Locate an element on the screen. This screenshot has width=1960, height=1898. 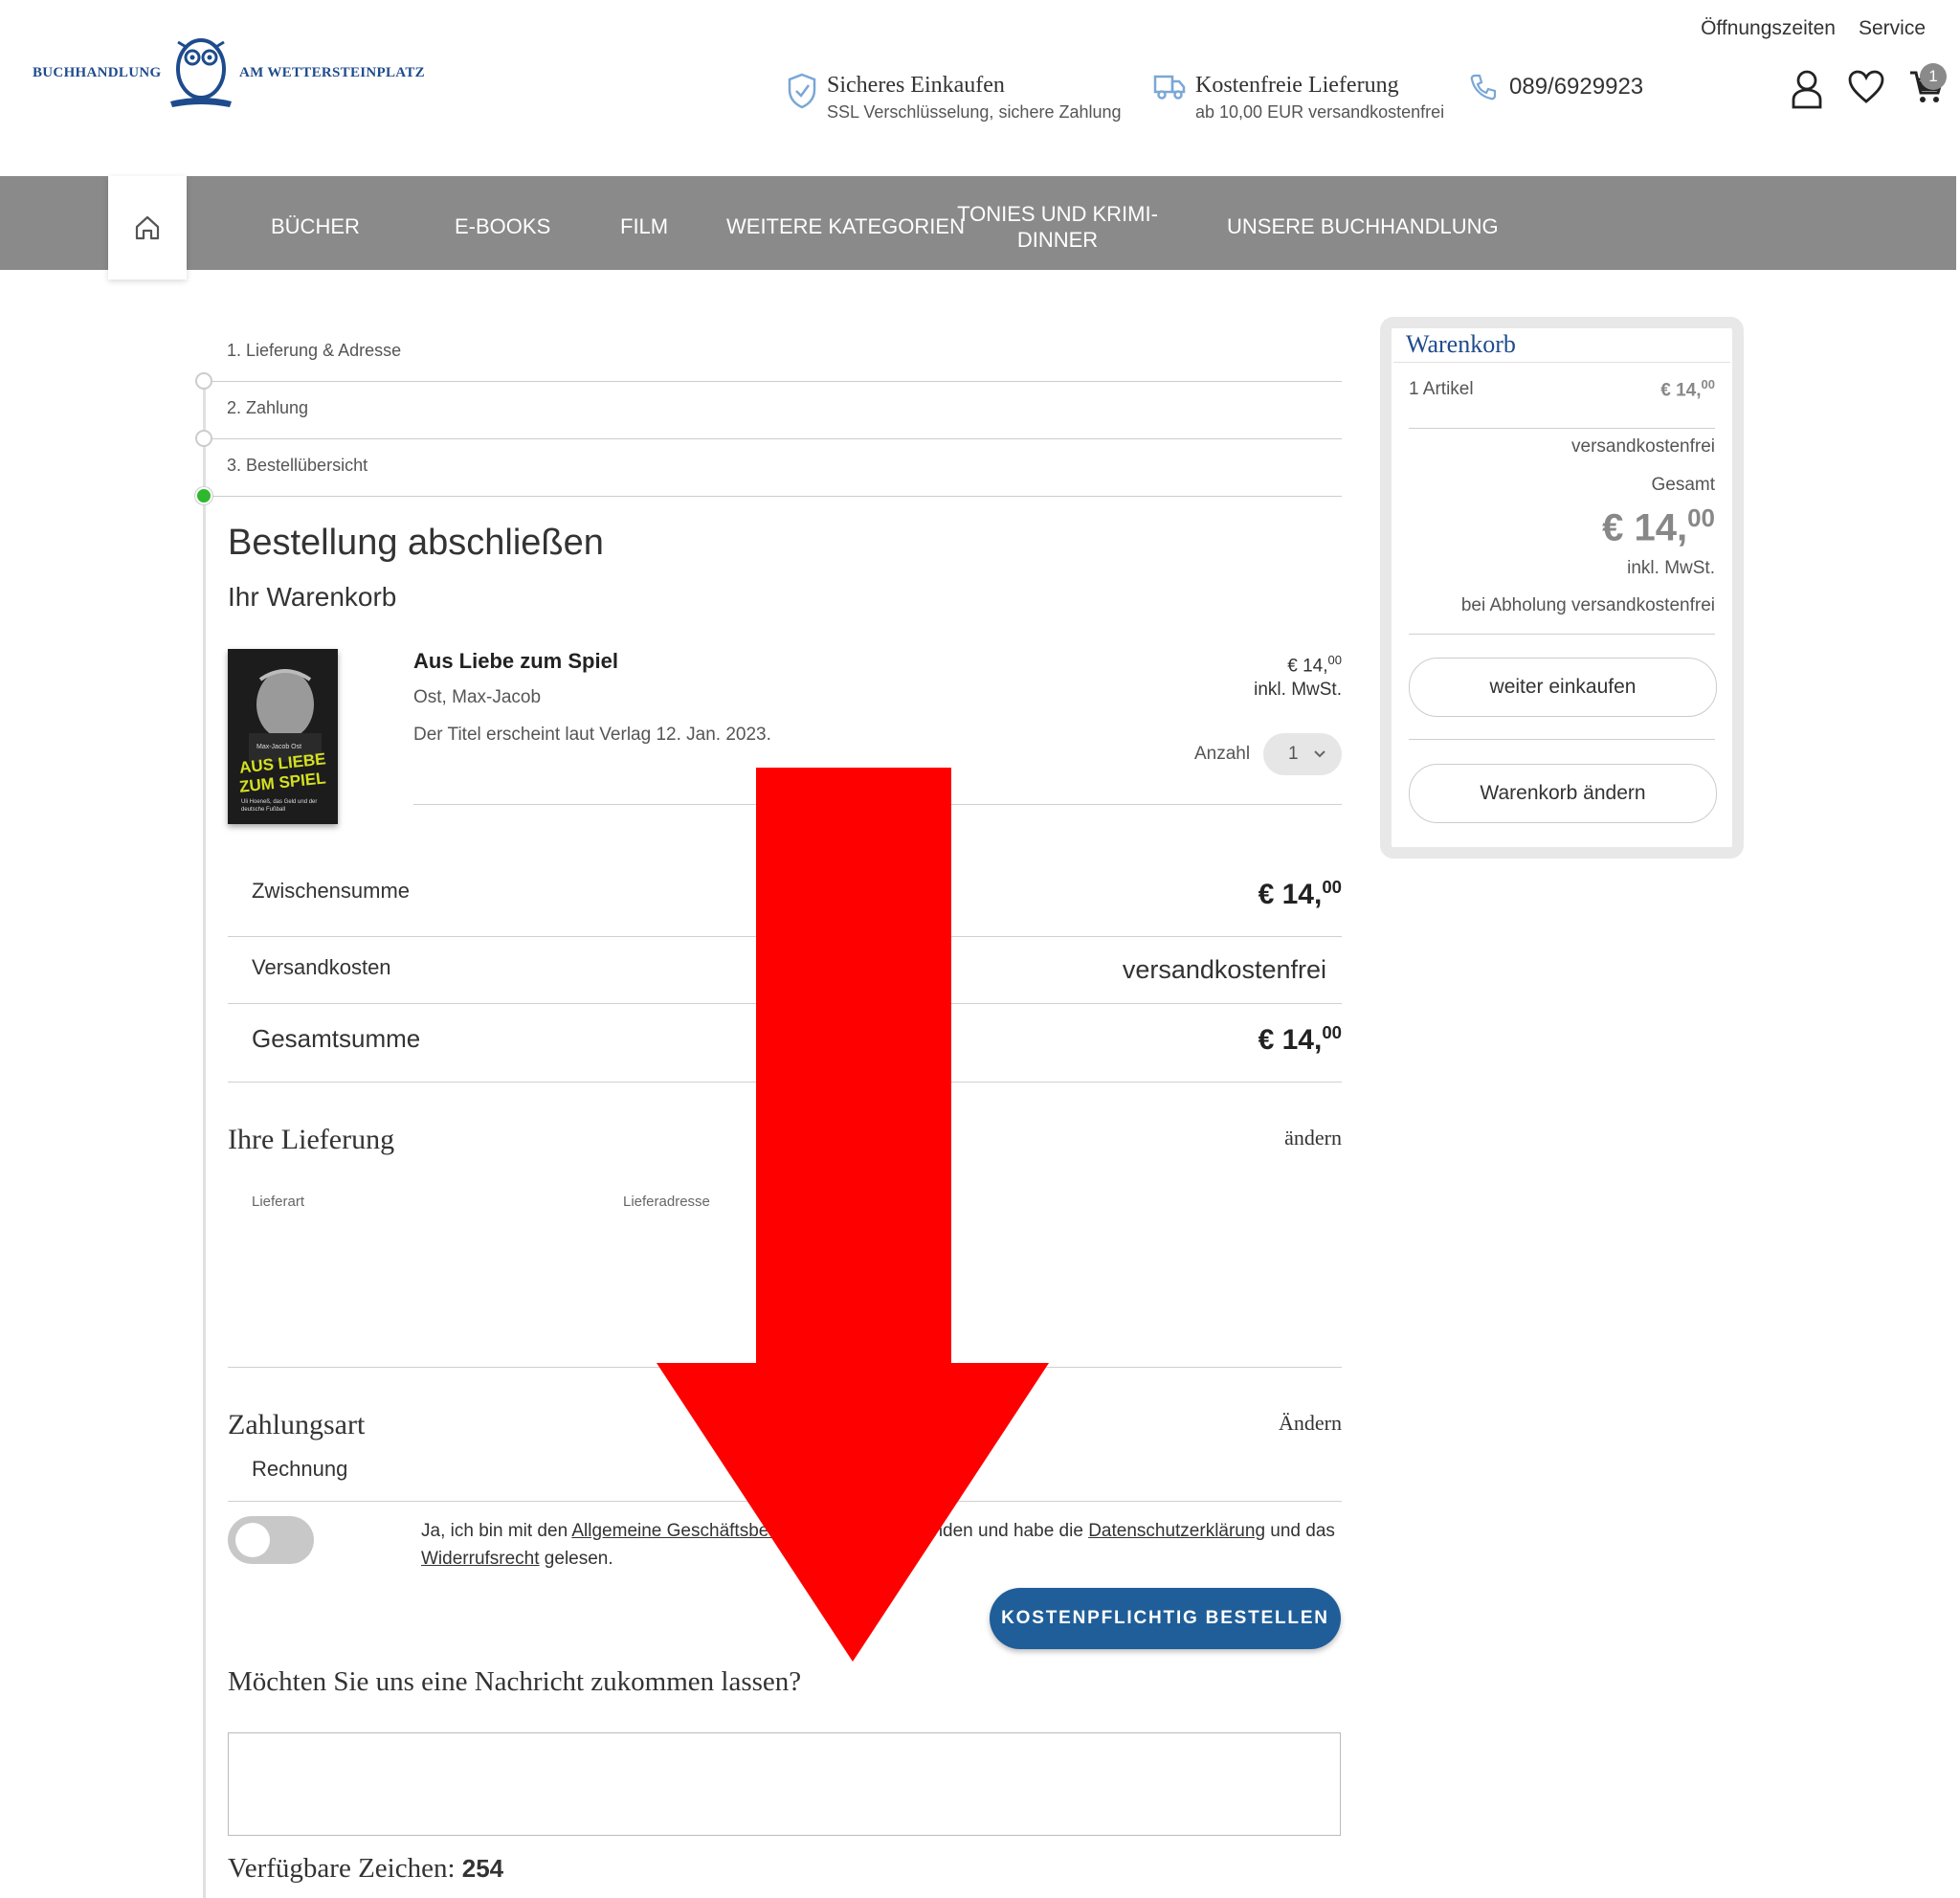
trust-subtitle: ab 10,00 EUR versandkostenfrei is located at coordinates (1320, 112).